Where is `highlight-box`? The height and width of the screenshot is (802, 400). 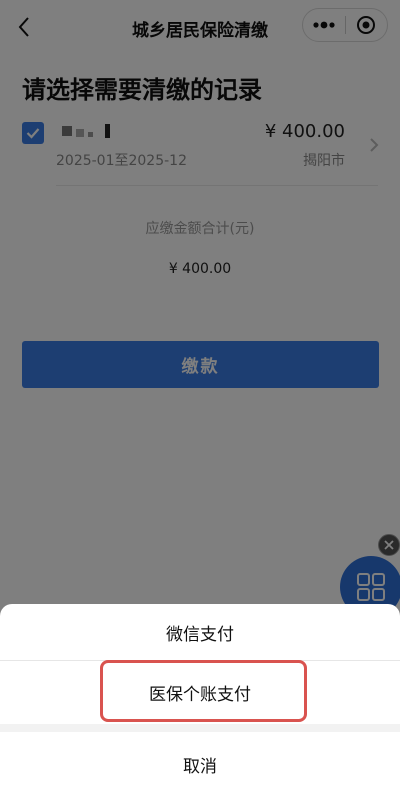
highlight-box is located at coordinates (203, 691).